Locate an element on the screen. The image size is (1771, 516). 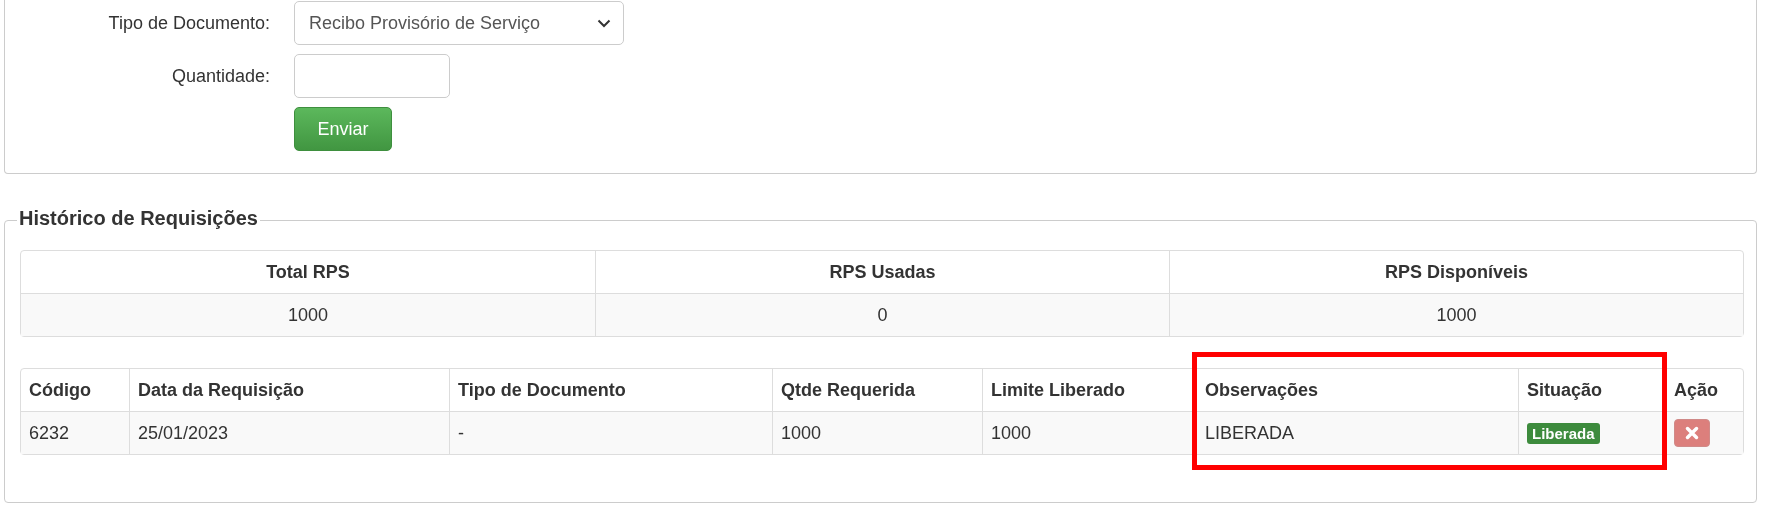
field-label: Tipo de Documento: is located at coordinates (188, 23).